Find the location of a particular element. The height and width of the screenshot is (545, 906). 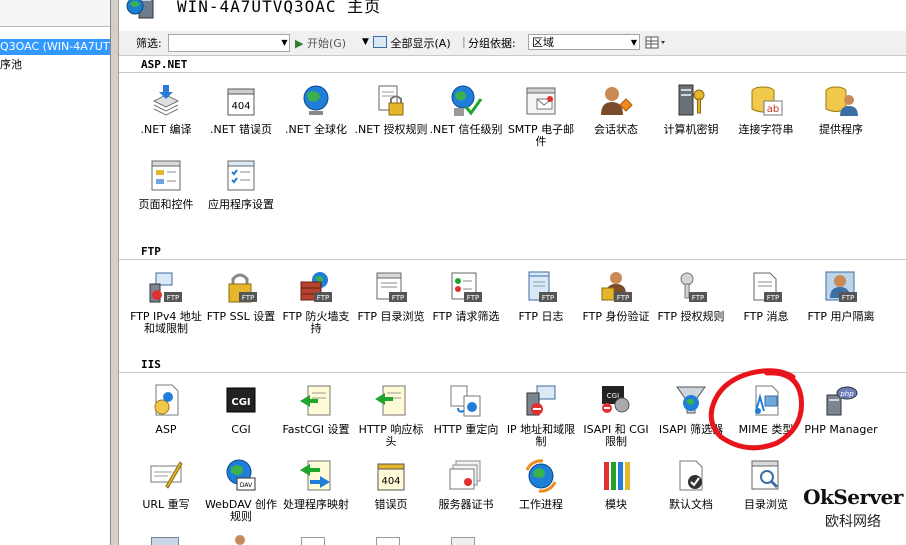

feature-ftp-request-filtering: FTP FTP 请求筛选 is located at coordinates (466, 305).